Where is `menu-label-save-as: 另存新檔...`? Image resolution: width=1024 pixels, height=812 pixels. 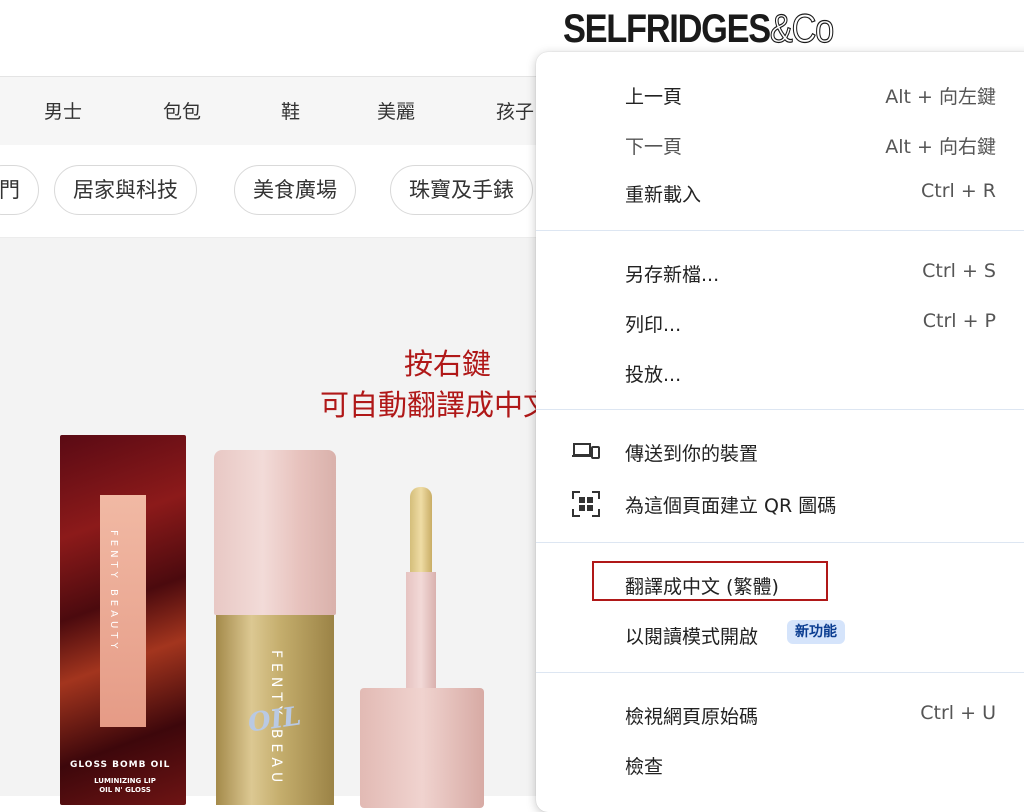 menu-label-save-as: 另存新檔... is located at coordinates (672, 275).